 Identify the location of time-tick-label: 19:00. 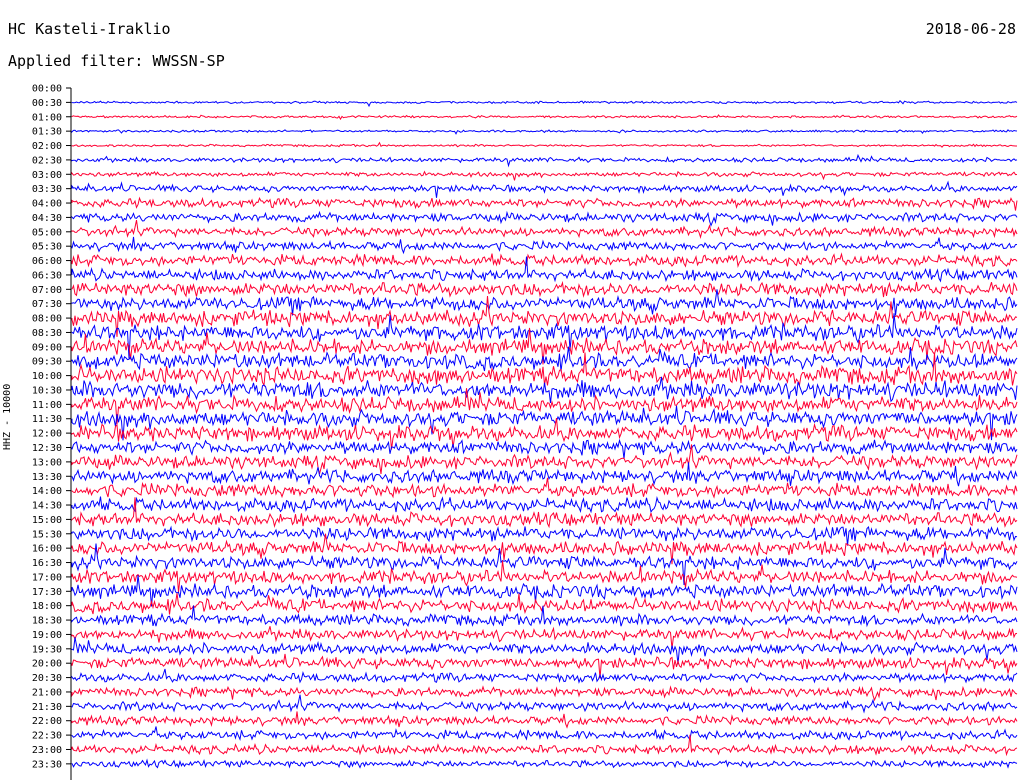
(47, 635).